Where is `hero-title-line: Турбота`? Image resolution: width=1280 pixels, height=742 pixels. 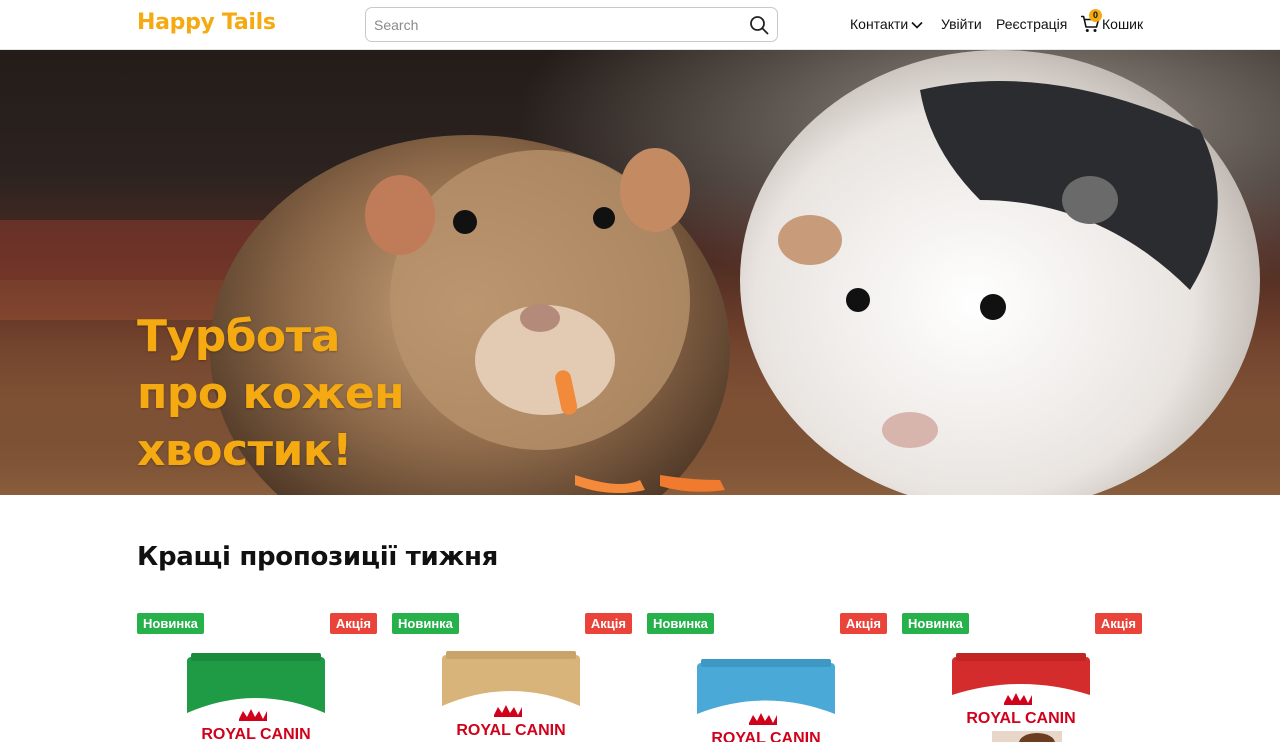
hero-title-line: Турбота is located at coordinates (238, 336).